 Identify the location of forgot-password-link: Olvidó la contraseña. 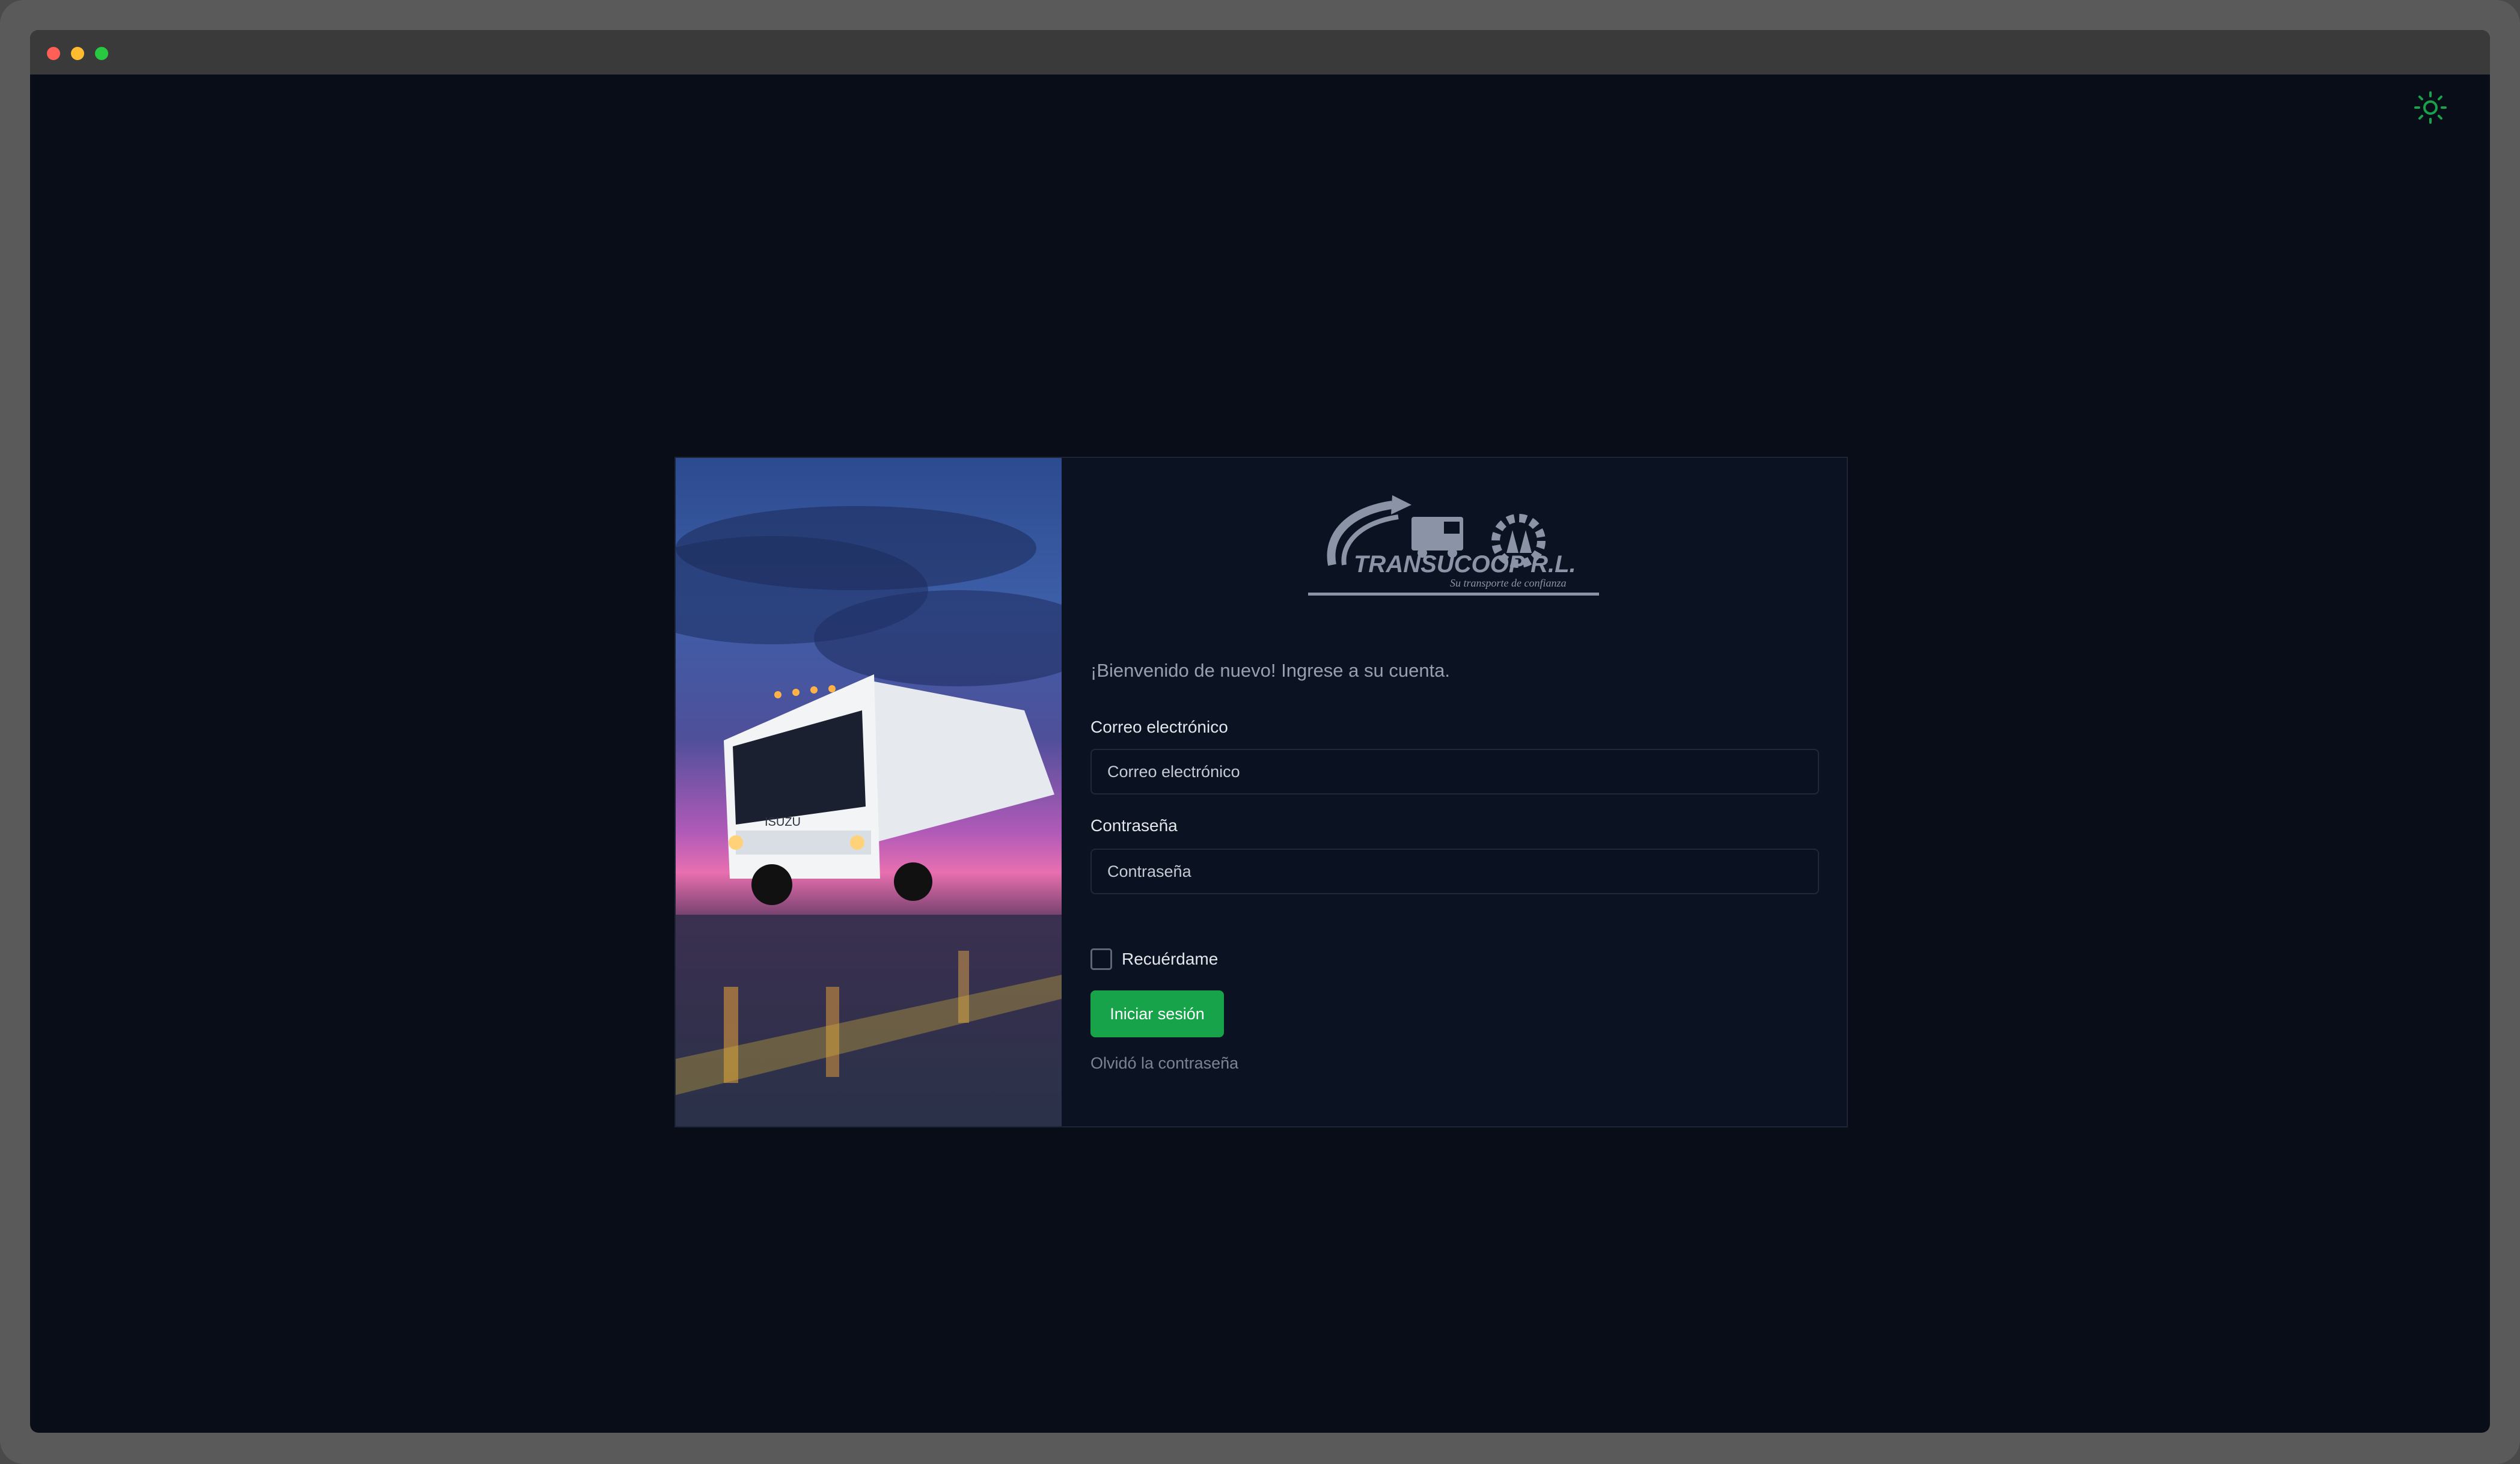
(1164, 1063).